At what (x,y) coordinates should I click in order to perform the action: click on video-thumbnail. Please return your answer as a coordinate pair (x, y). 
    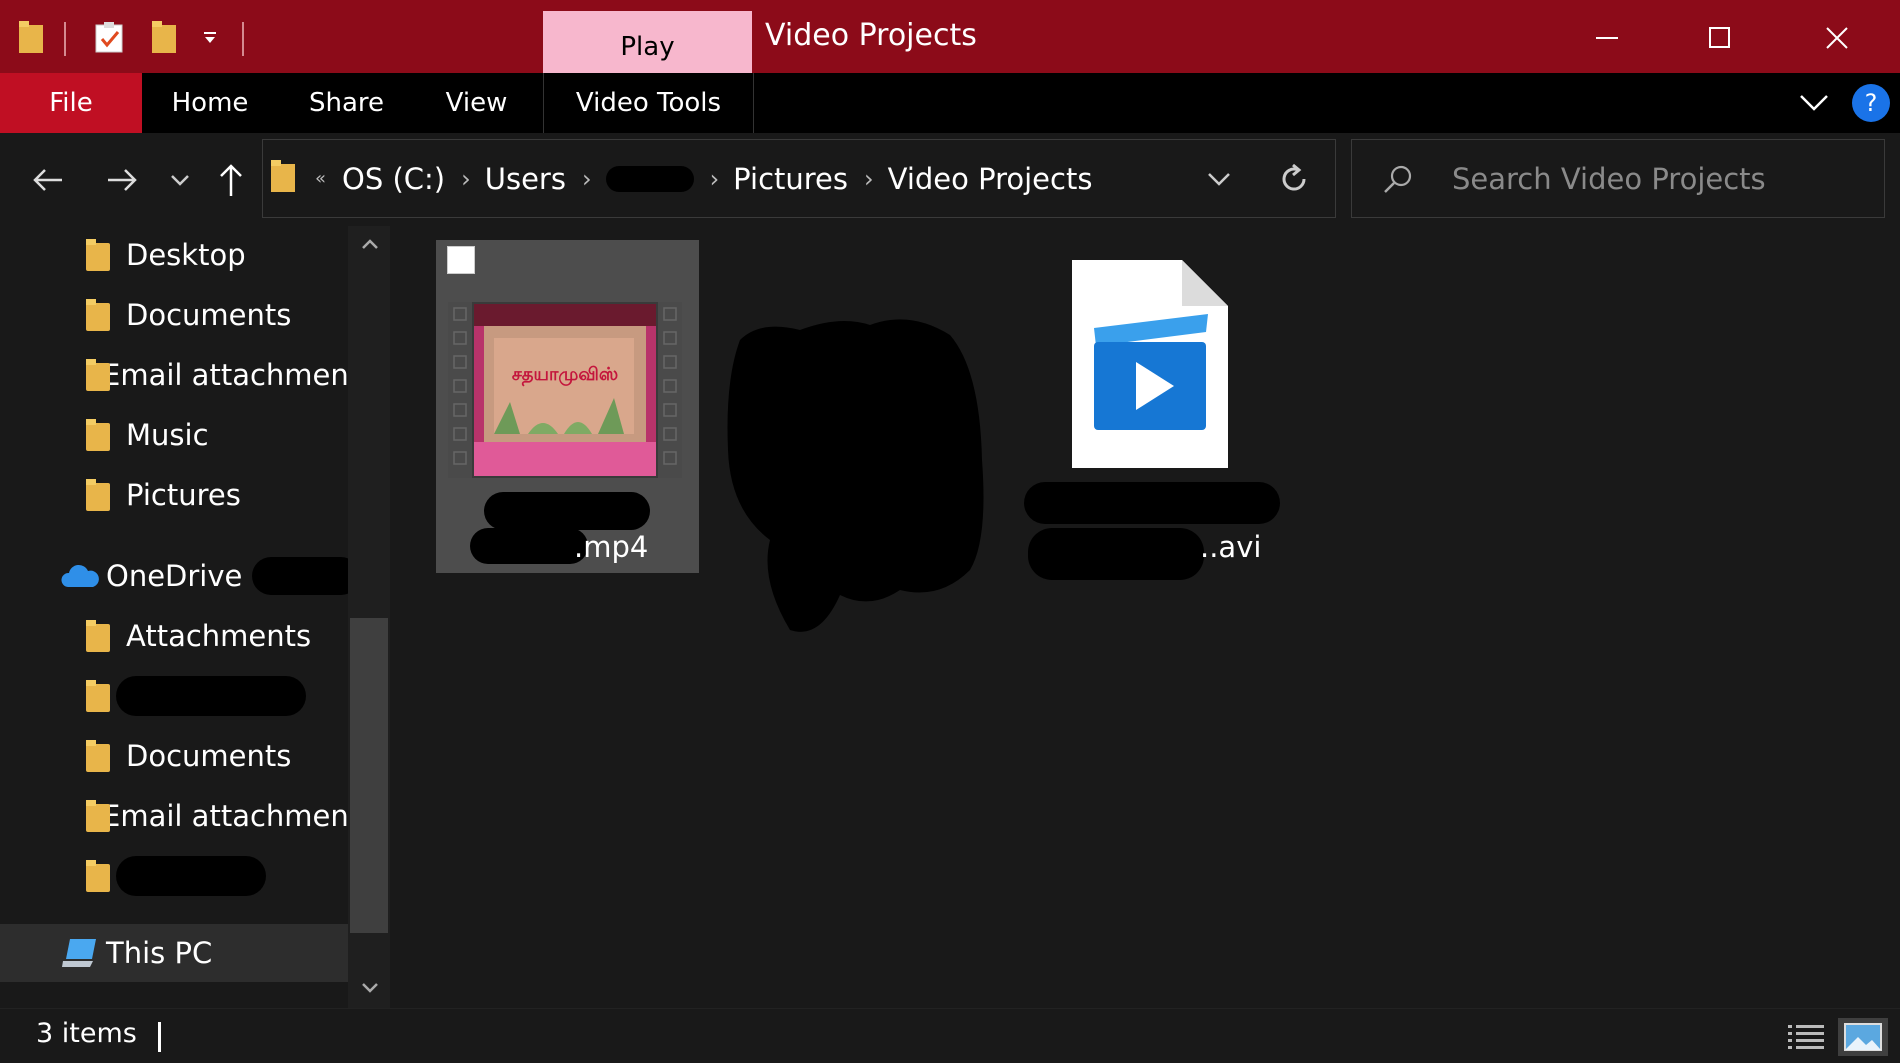
    Looking at the image, I should click on (565, 390).